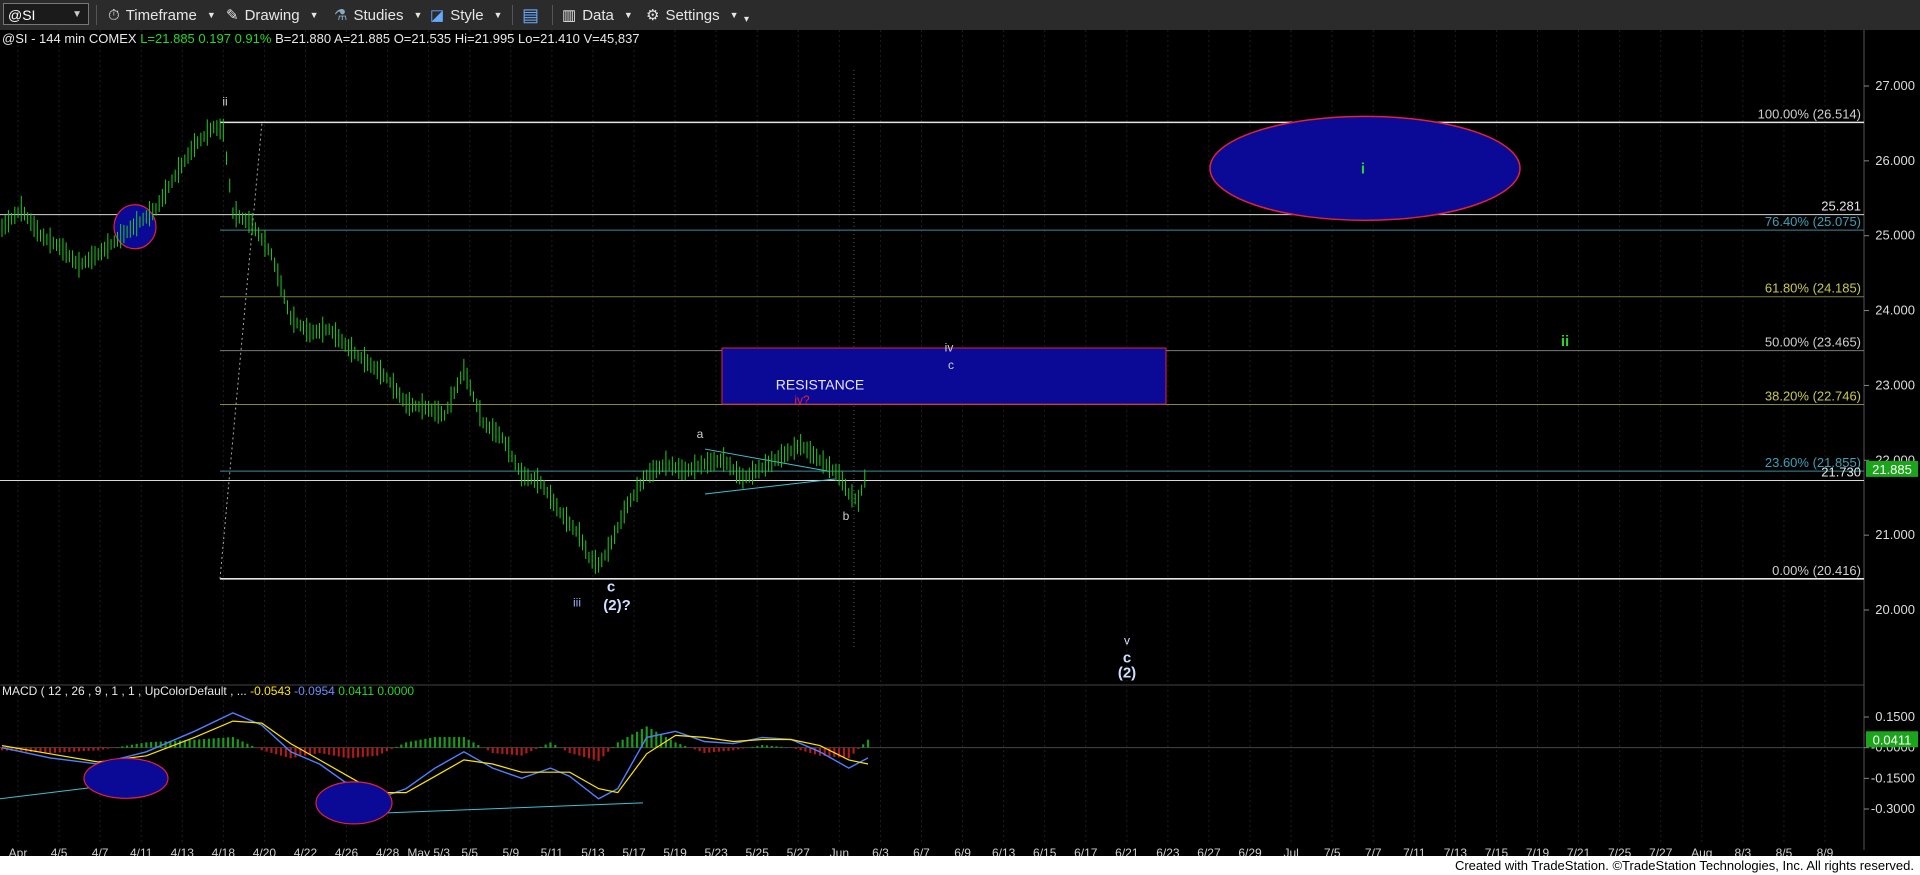 Image resolution: width=1920 pixels, height=875 pixels. I want to click on x-tick-label: 7/21, so click(1579, 851).